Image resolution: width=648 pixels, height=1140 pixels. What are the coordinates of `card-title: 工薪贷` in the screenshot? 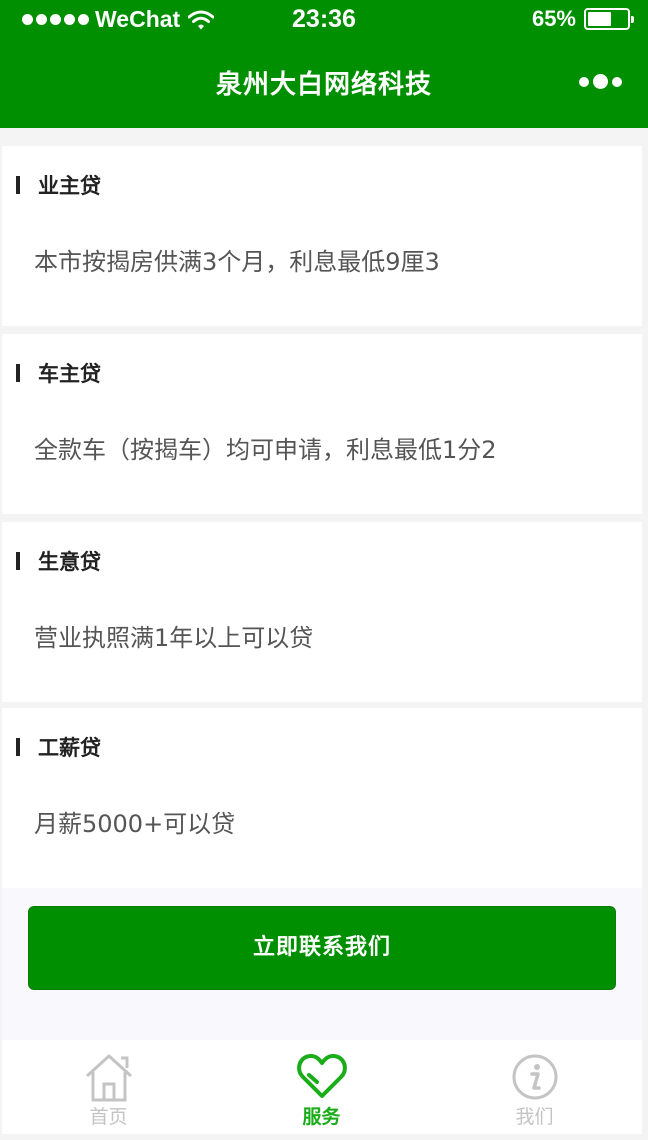 It's located at (58, 747).